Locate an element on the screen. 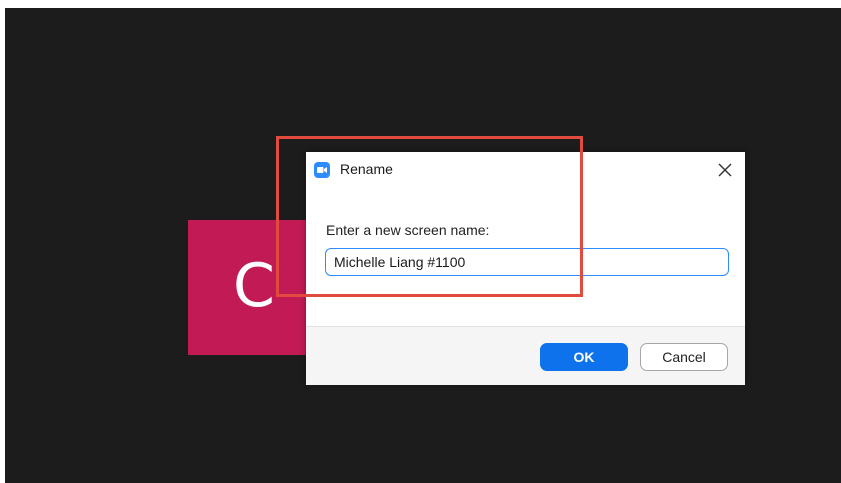 The image size is (841, 483). avatar-initial: C is located at coordinates (254, 286).